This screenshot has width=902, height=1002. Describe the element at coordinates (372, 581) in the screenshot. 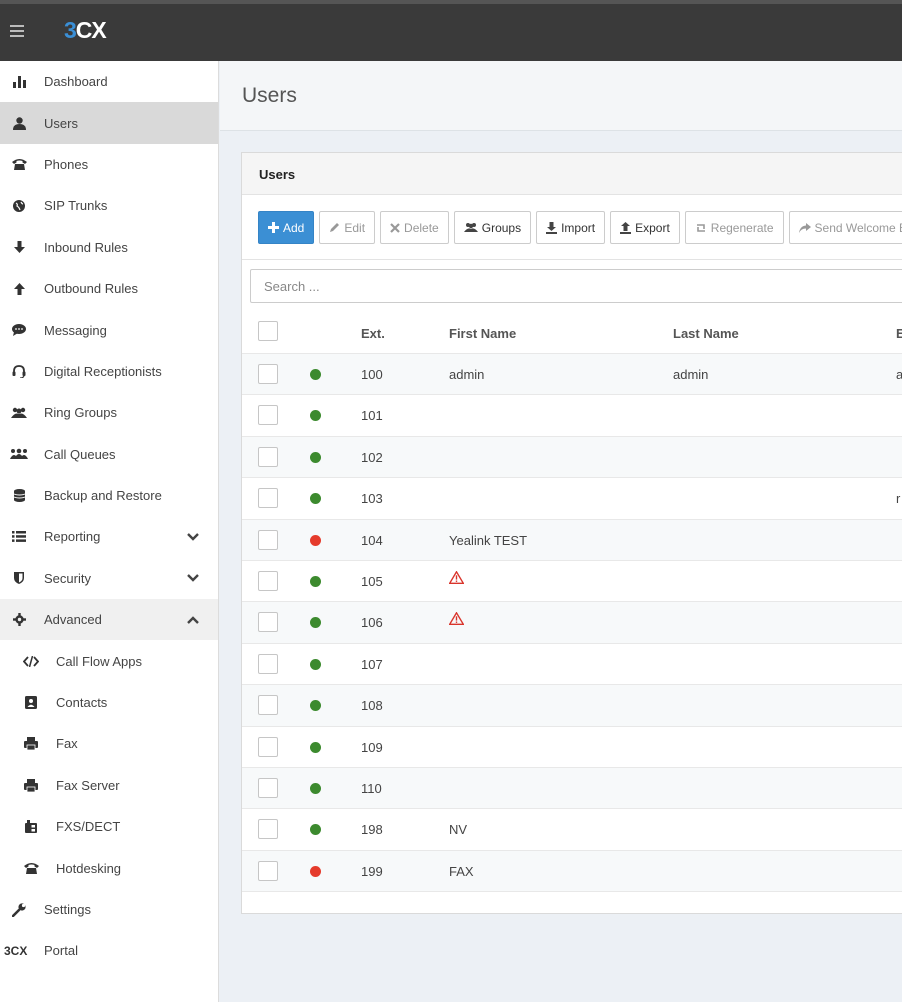

I see `ext-cell: 105` at that location.